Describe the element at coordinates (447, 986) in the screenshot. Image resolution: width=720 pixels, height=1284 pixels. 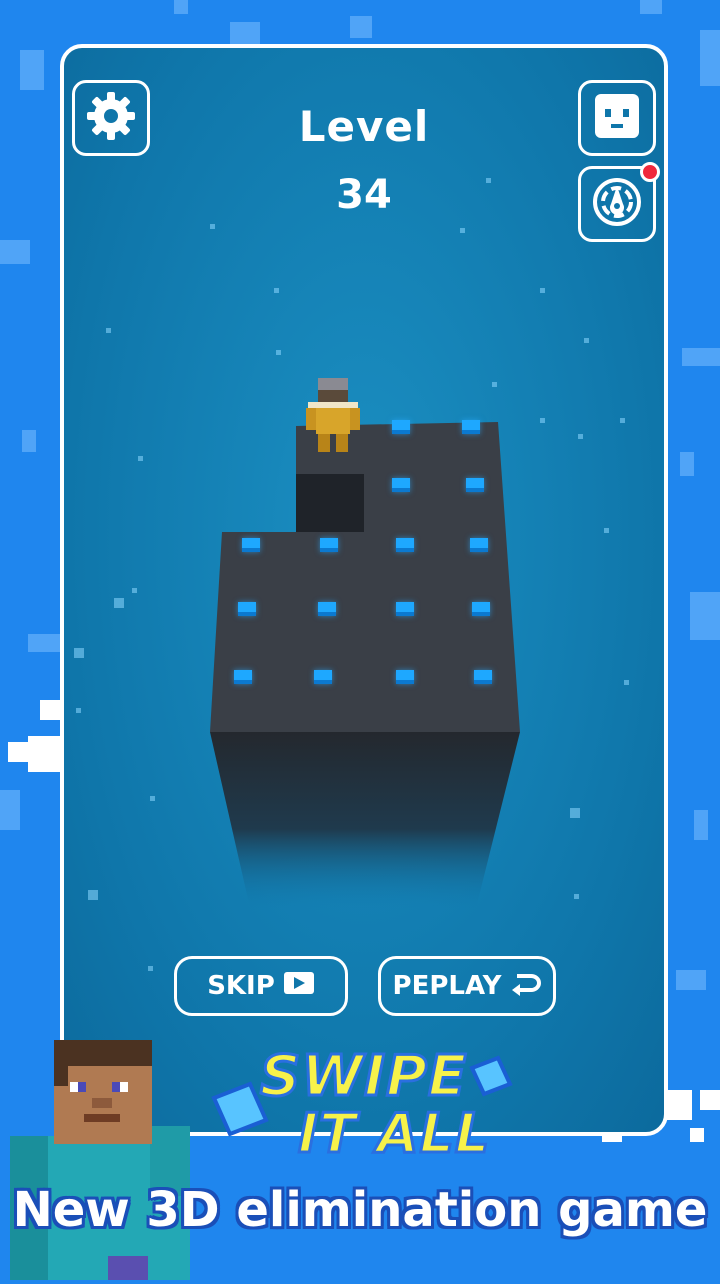
I see `replay-label: PEPLAY` at that location.